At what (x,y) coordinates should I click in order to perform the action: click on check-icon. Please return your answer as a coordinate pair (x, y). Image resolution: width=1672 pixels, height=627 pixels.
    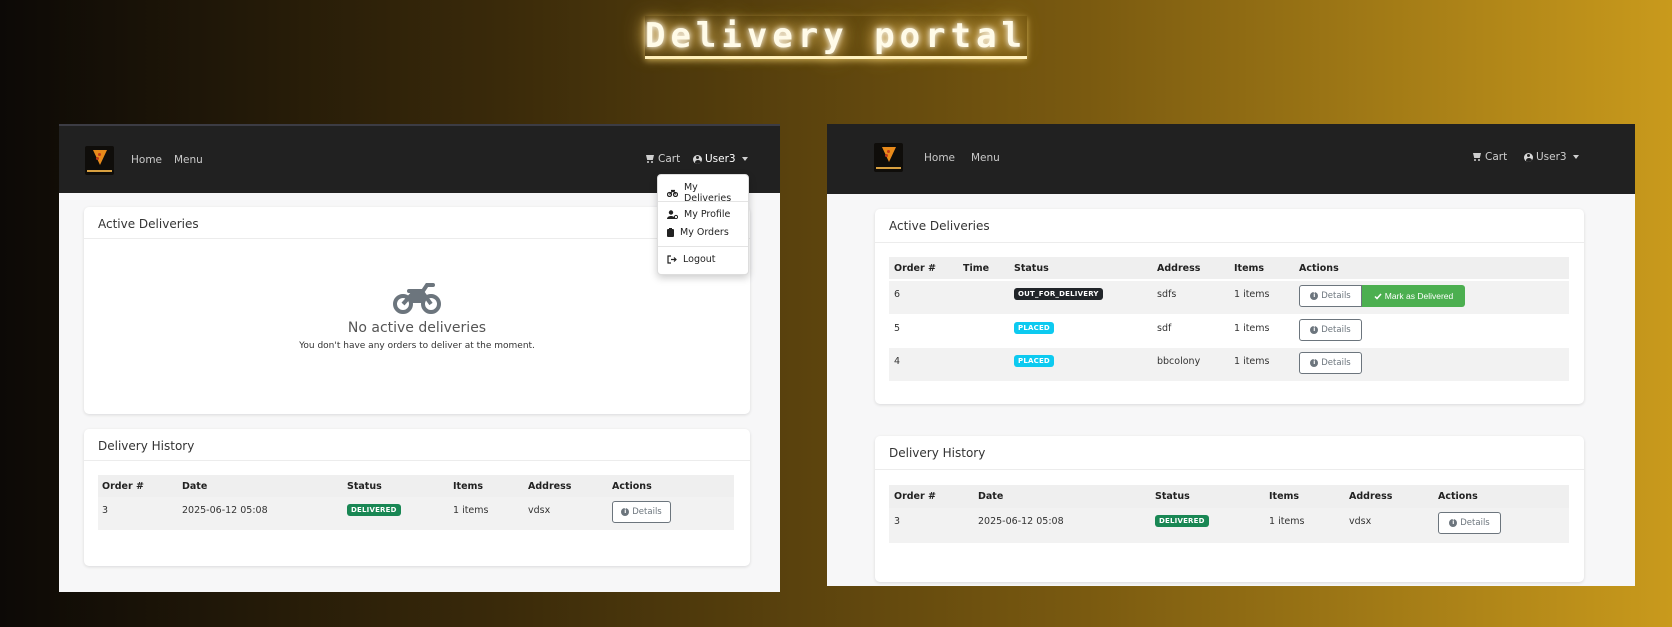
    Looking at the image, I should click on (1378, 296).